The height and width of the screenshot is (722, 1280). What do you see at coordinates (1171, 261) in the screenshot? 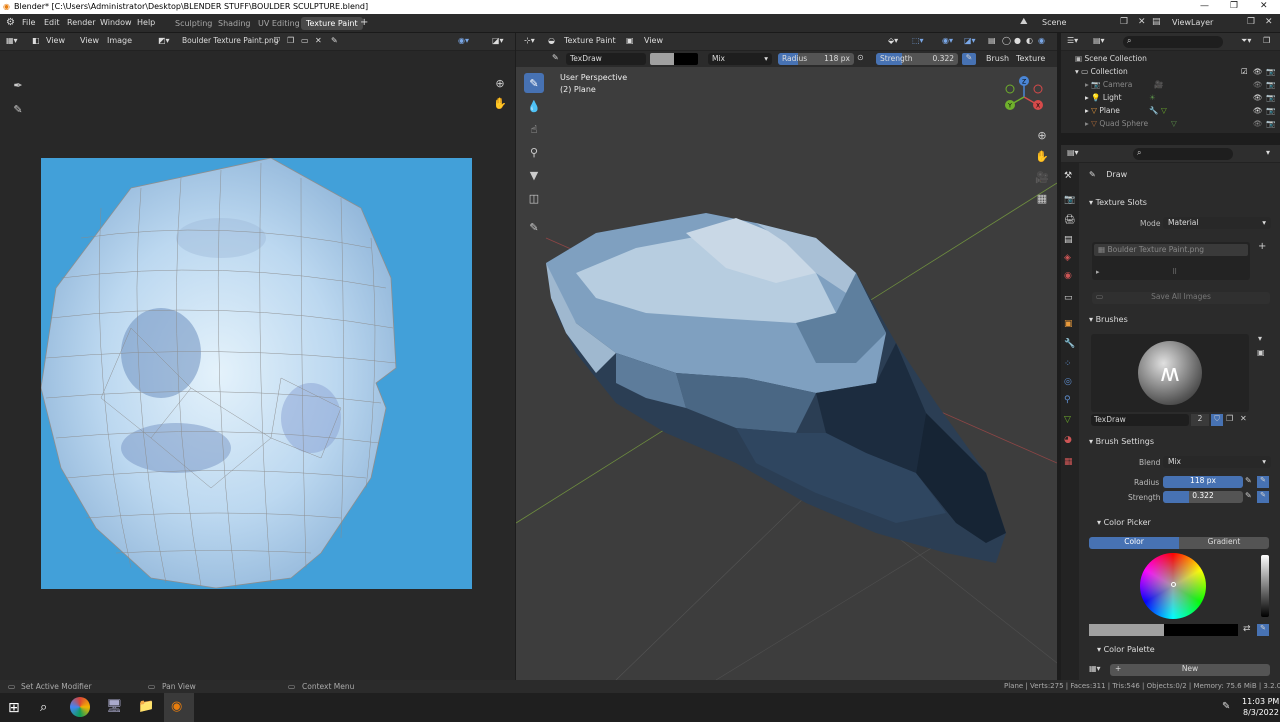
I see `texture-slot-list: ▦ Boulder Texture Paint.png ▸ ⠿` at bounding box center [1171, 261].